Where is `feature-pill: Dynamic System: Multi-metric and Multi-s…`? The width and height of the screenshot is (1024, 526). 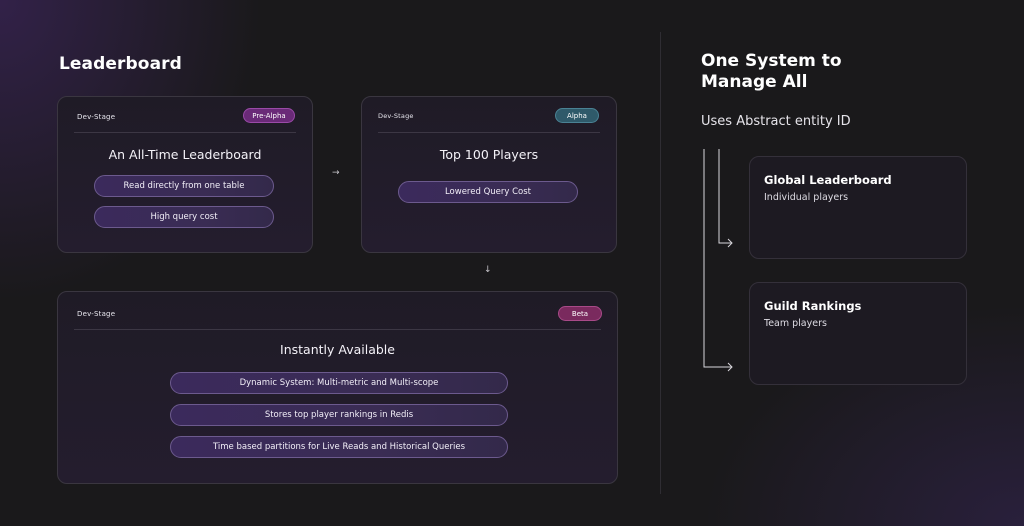 feature-pill: Dynamic System: Multi-metric and Multi-s… is located at coordinates (339, 383).